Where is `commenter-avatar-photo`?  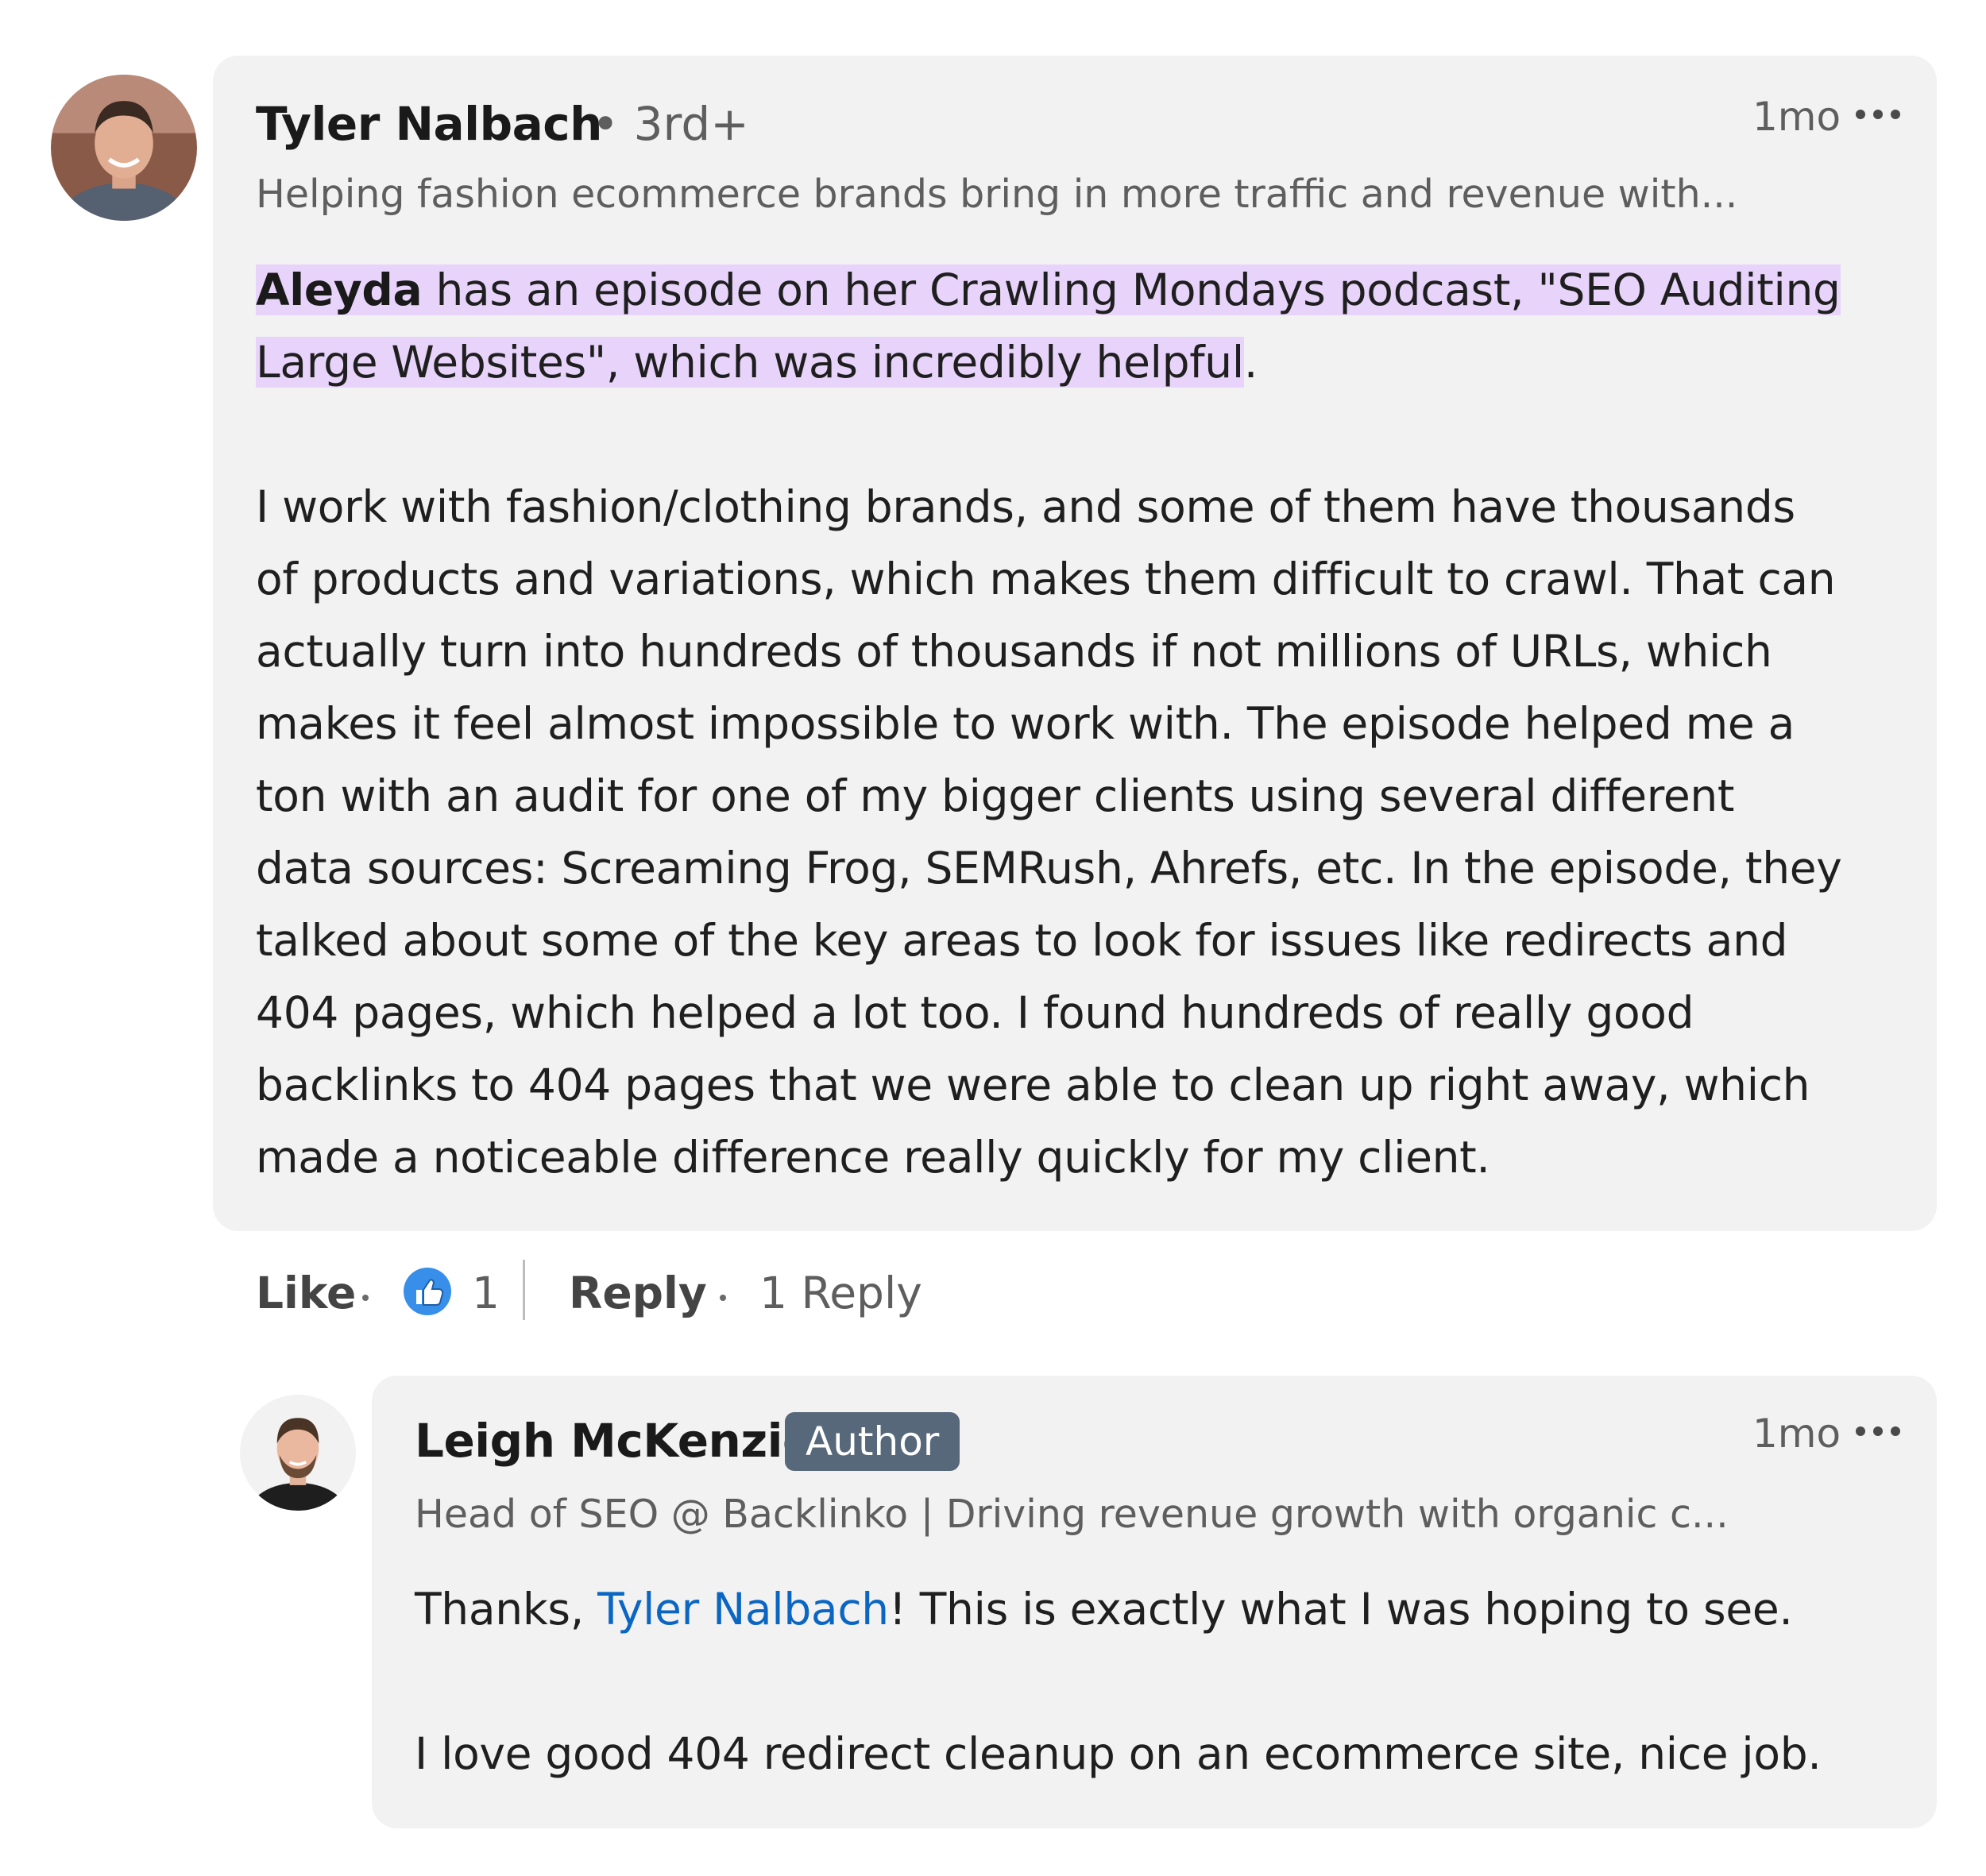
commenter-avatar-photo is located at coordinates (124, 148).